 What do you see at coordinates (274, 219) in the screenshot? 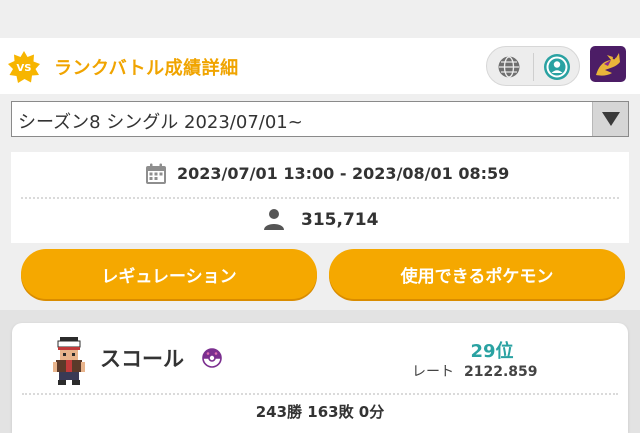
I see `person-icon` at bounding box center [274, 219].